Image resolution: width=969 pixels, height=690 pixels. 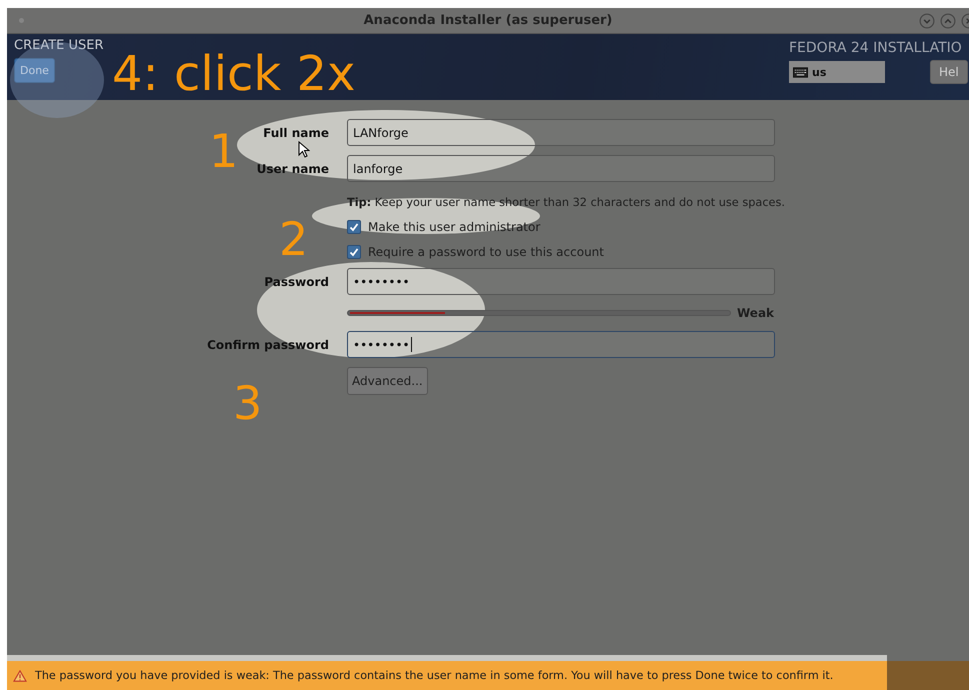 What do you see at coordinates (927, 20) in the screenshot?
I see `minimize-icon` at bounding box center [927, 20].